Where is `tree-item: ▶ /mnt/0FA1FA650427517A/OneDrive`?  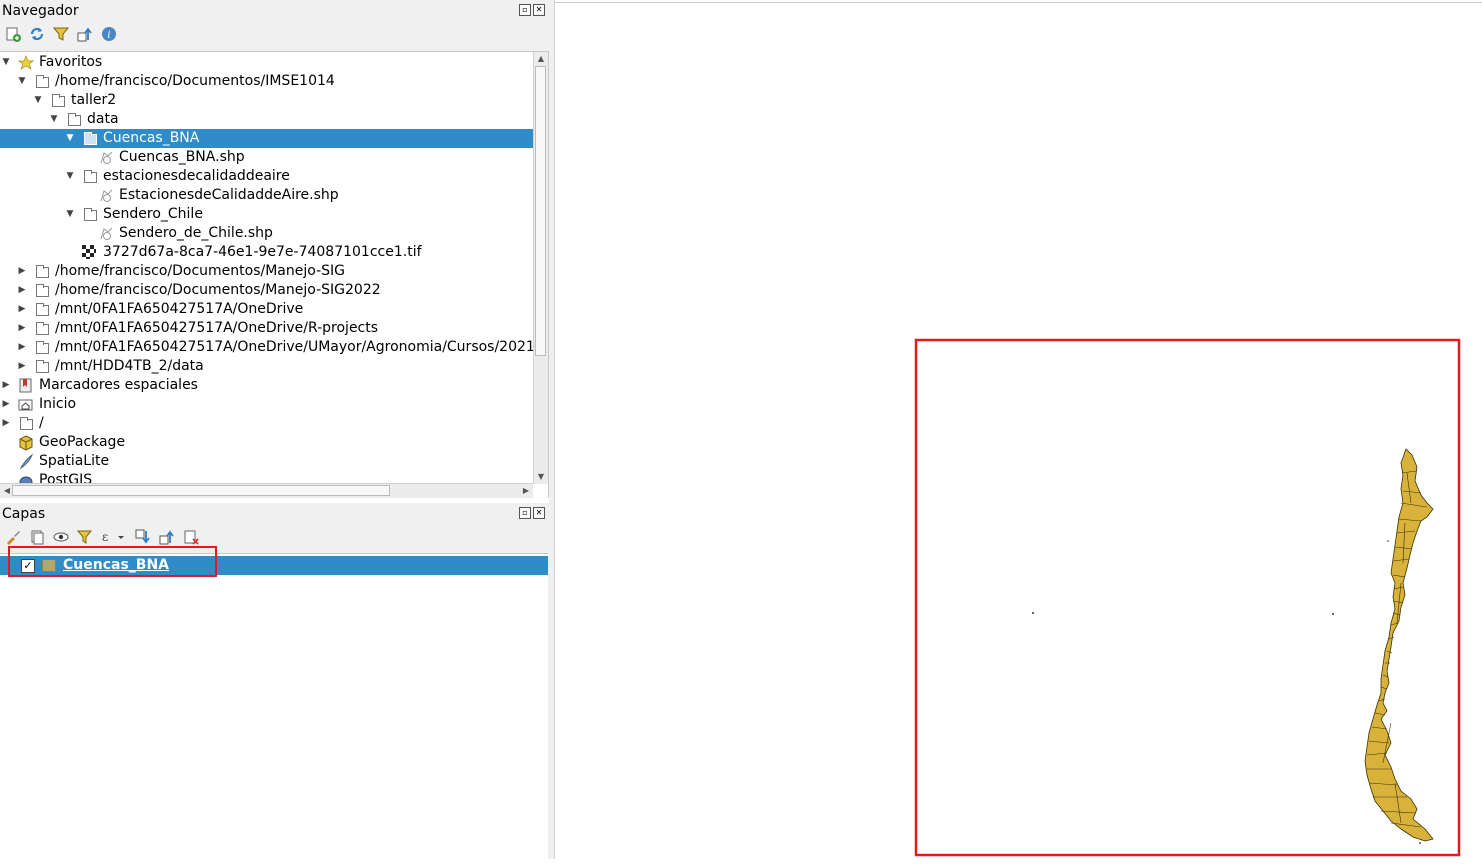 tree-item: ▶ /mnt/0FA1FA650427517A/OneDrive is located at coordinates (266, 309).